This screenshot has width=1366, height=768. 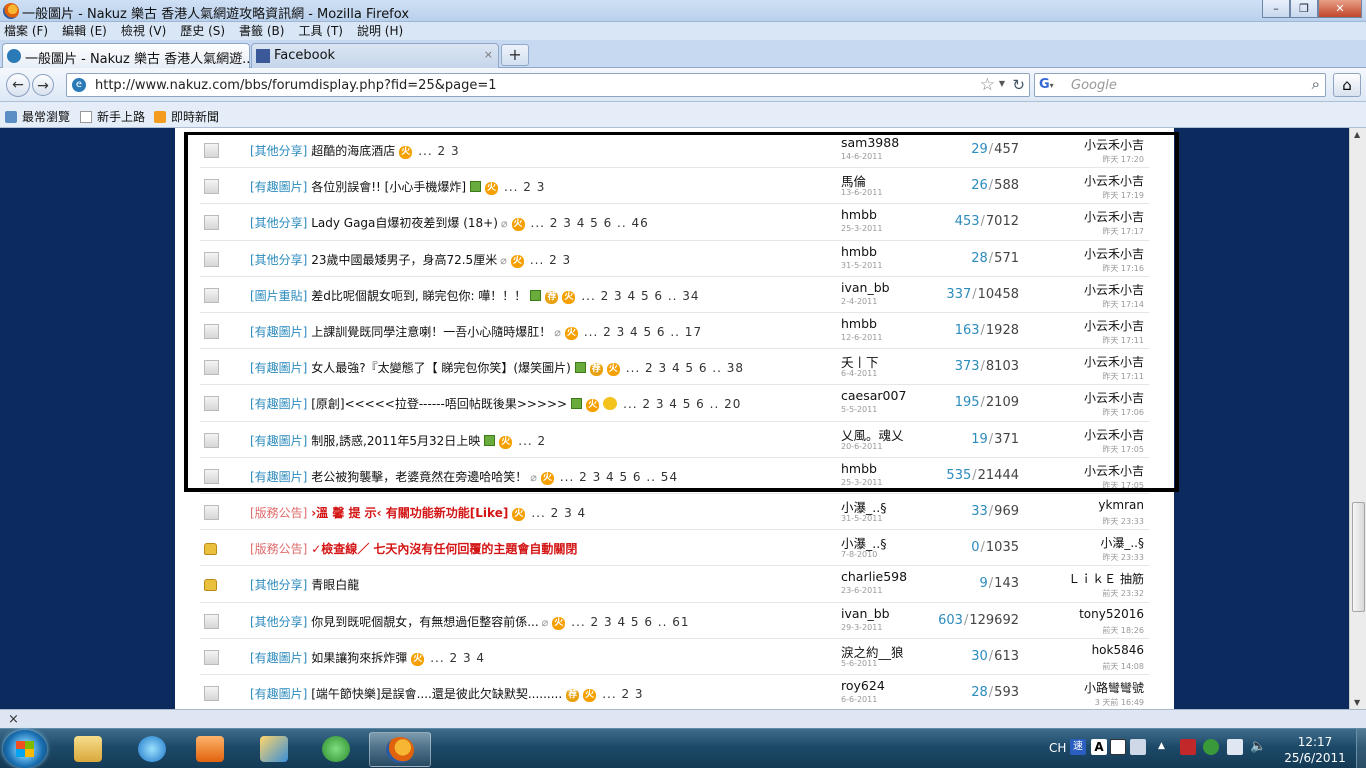 What do you see at coordinates (1315, 750) in the screenshot?
I see `system-clock: 12:17 25/6/2011` at bounding box center [1315, 750].